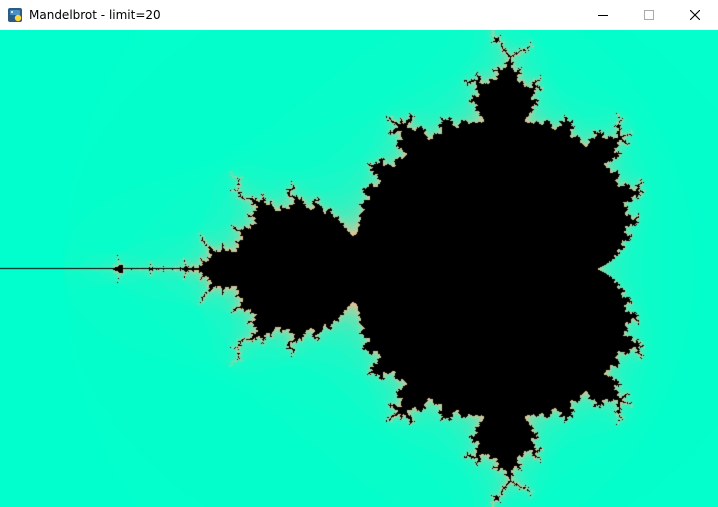 The width and height of the screenshot is (718, 507). I want to click on close-button, so click(695, 15).